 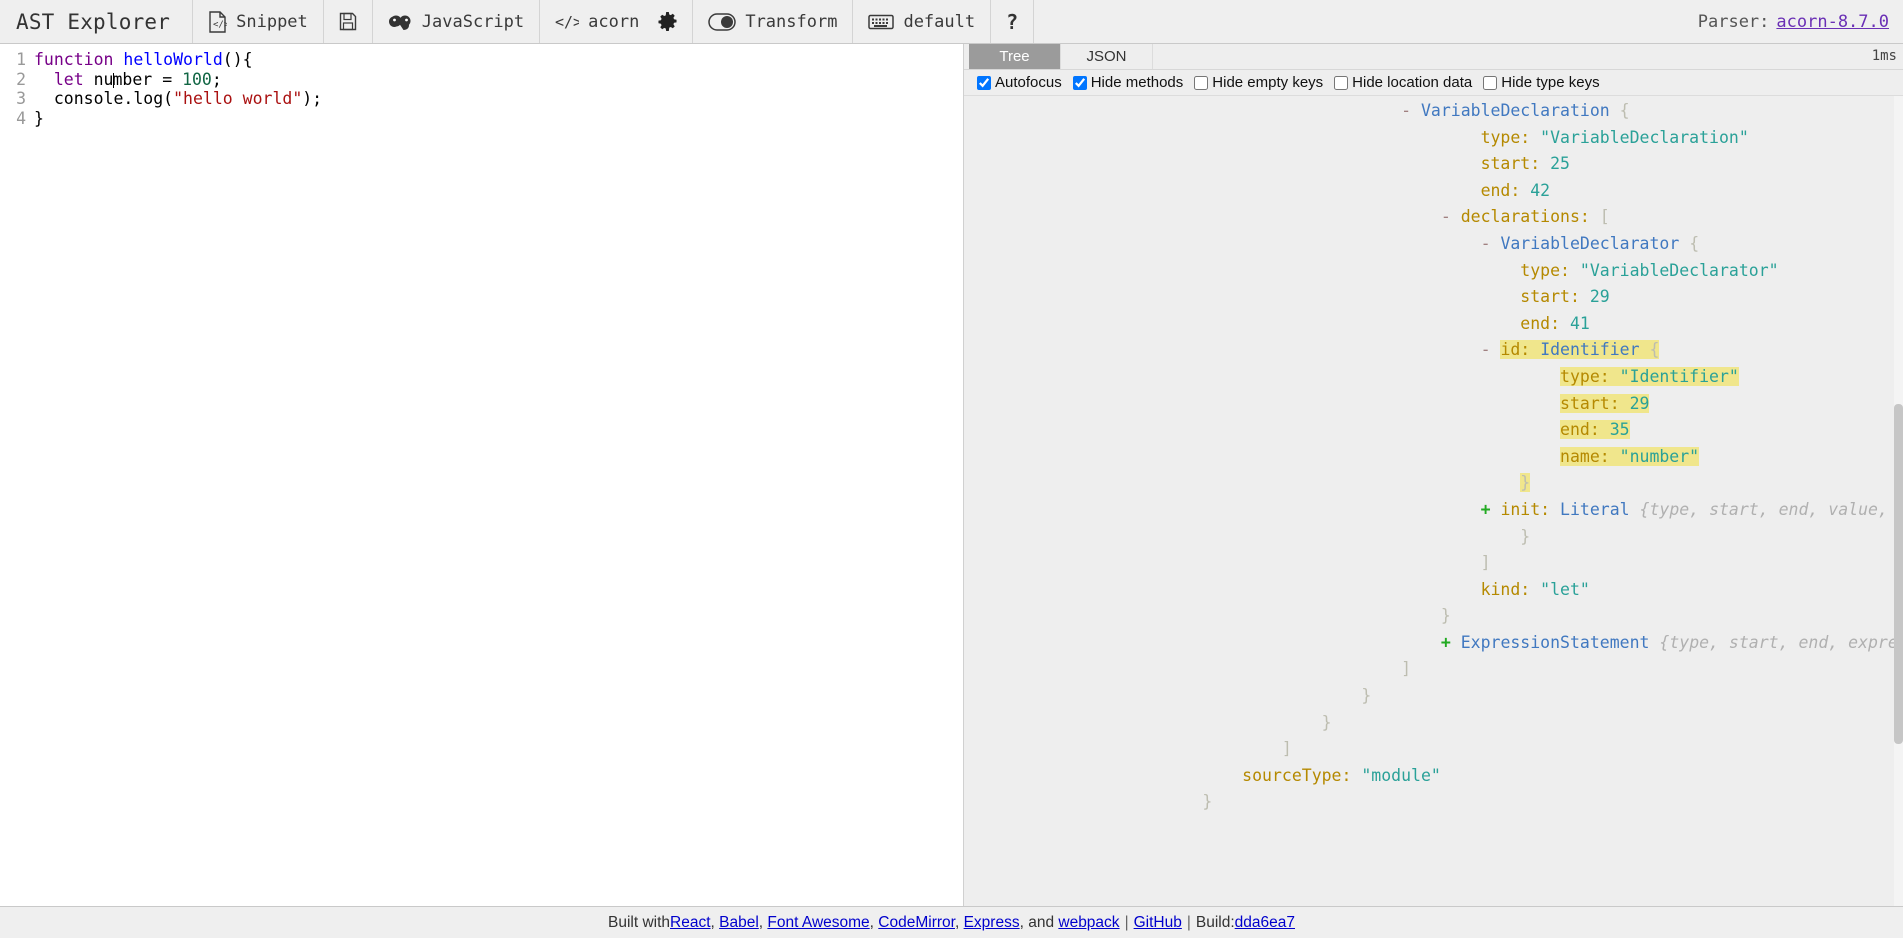 I want to click on help-label: ?, so click(x=1012, y=21).